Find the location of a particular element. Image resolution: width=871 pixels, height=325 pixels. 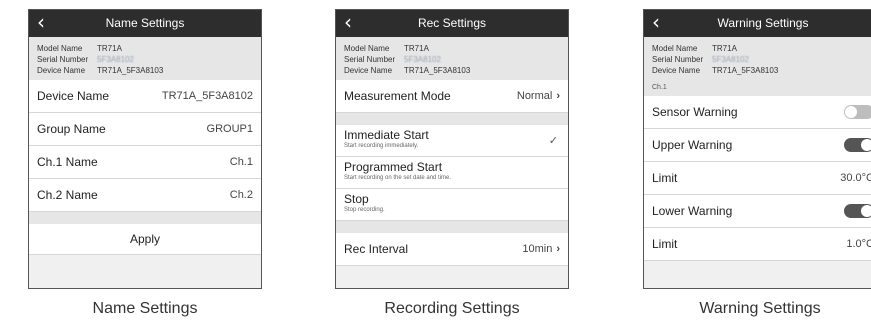

upper-limit-value: 30.0°C is located at coordinates (855, 178).